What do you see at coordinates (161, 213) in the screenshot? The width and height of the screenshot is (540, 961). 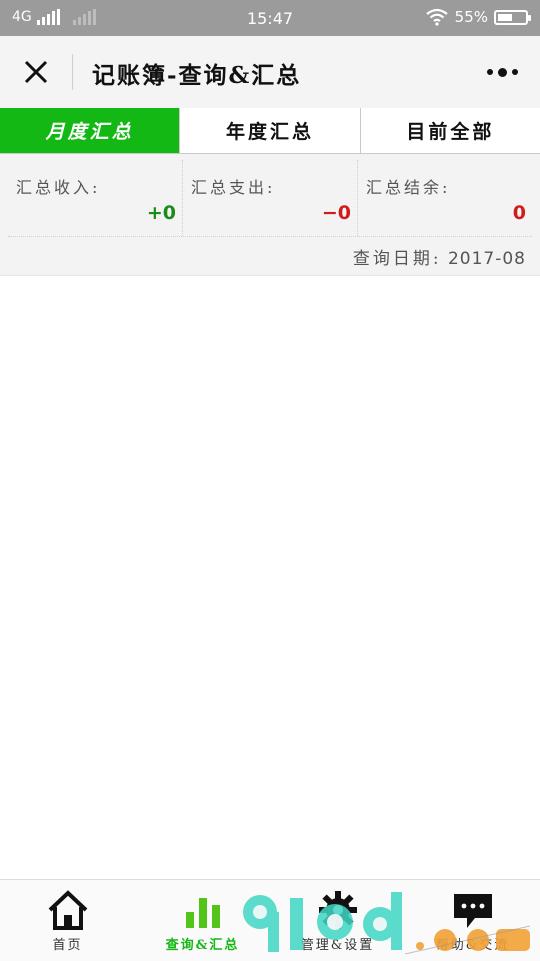 I see `income-value: +0` at bounding box center [161, 213].